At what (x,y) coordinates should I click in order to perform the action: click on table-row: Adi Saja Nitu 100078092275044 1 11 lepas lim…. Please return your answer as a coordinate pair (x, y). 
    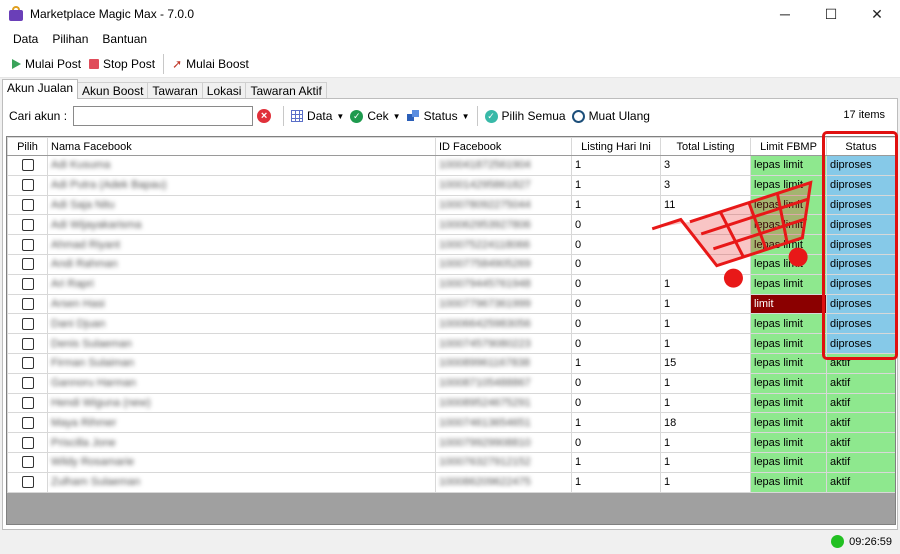
    Looking at the image, I should click on (451, 205).